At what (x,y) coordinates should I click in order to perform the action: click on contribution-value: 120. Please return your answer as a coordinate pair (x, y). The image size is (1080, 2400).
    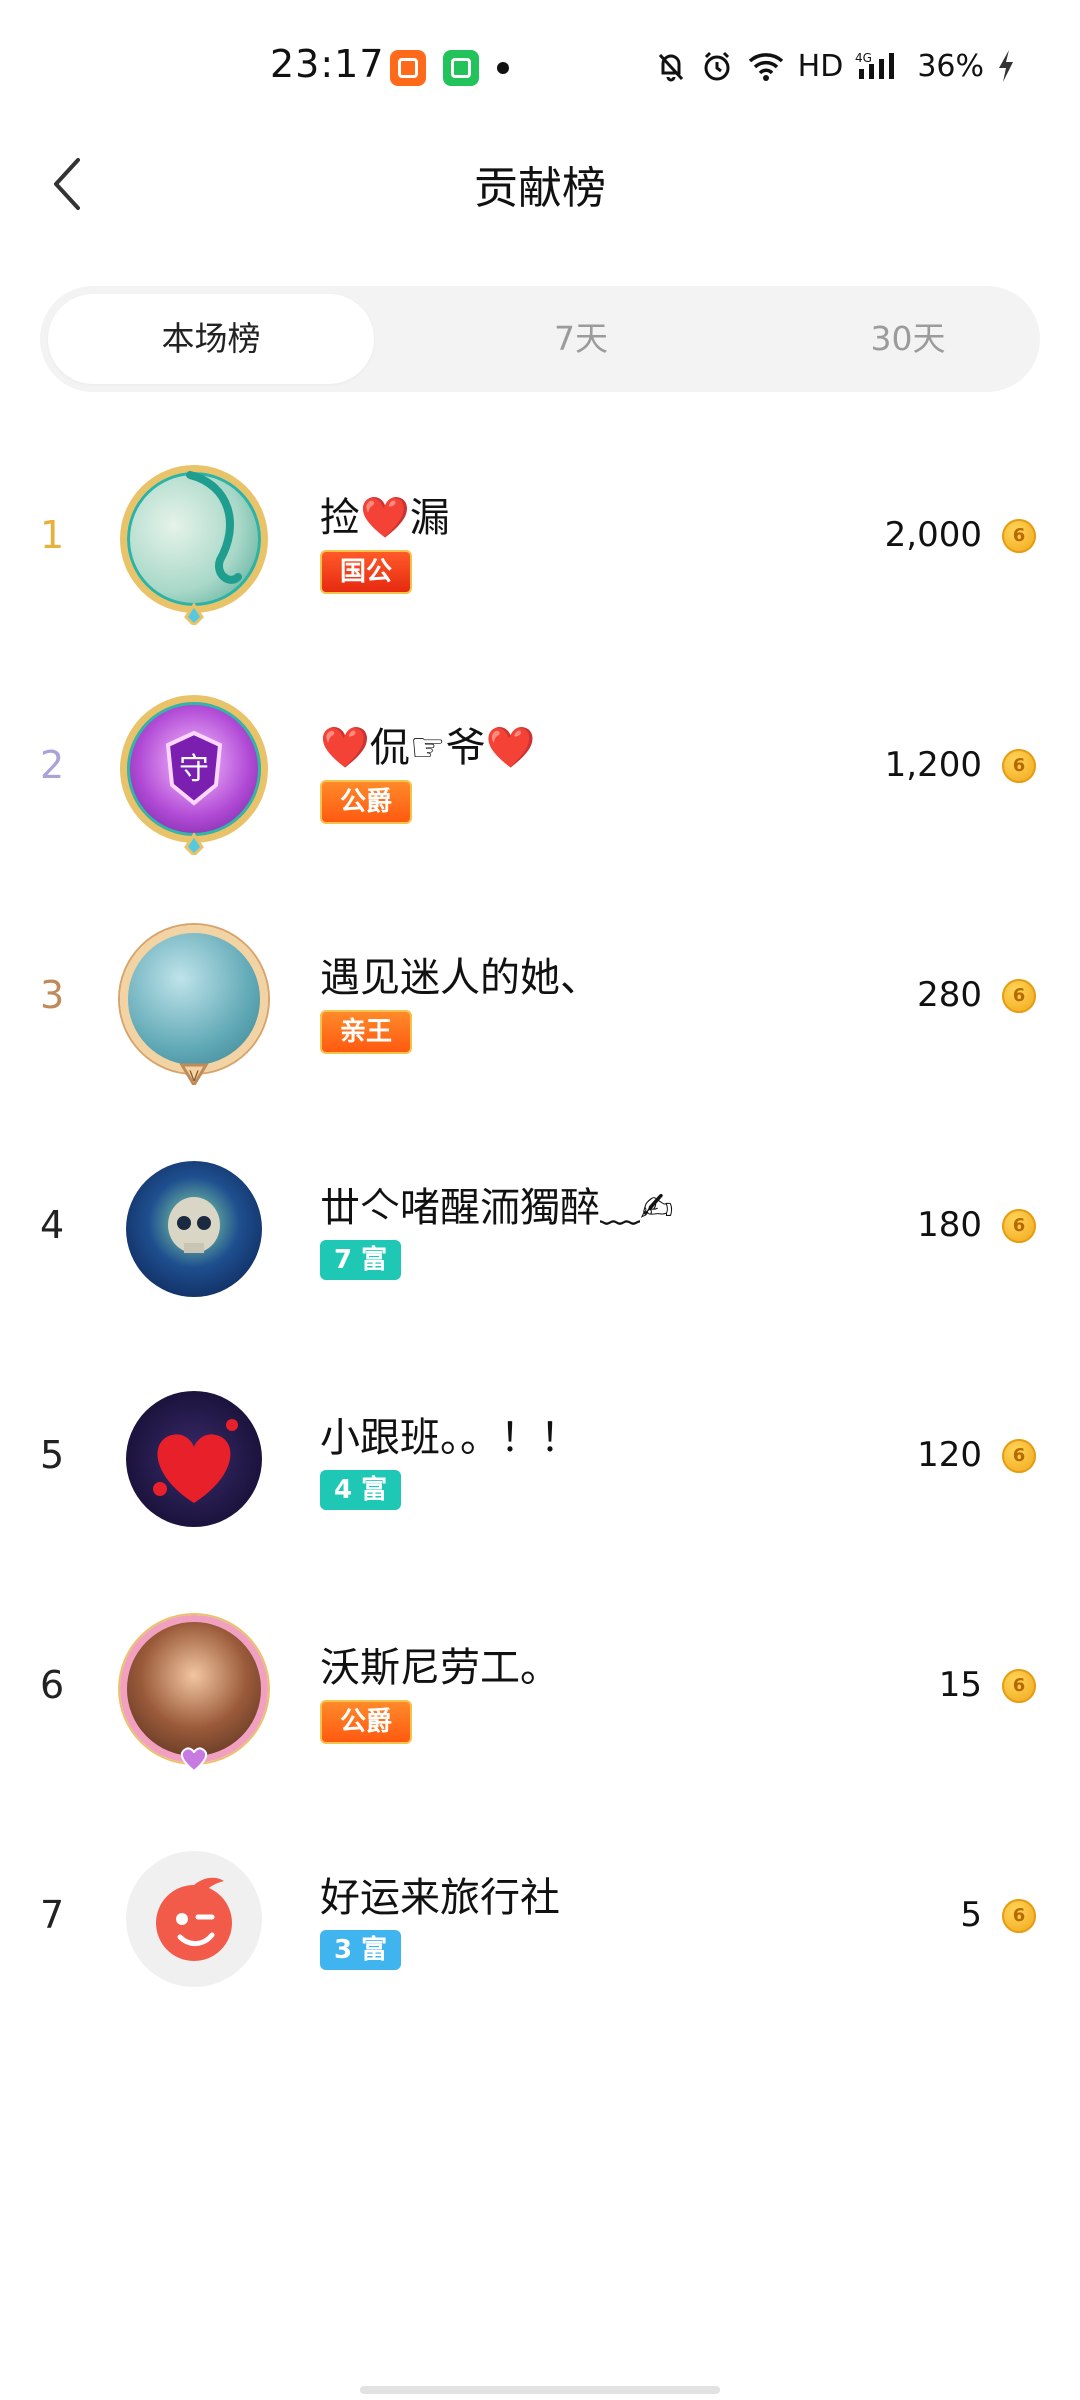
    Looking at the image, I should click on (949, 1455).